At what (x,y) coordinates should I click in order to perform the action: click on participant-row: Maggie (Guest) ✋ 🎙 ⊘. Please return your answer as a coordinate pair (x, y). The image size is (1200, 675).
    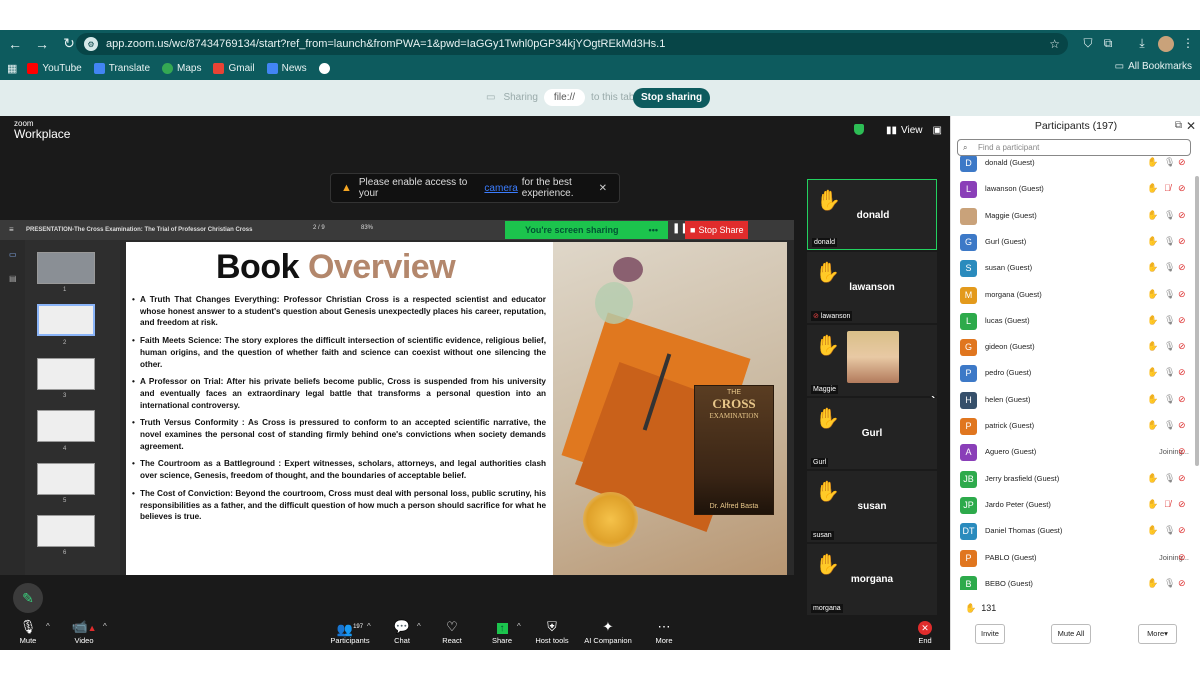
    Looking at the image, I should click on (1073, 217).